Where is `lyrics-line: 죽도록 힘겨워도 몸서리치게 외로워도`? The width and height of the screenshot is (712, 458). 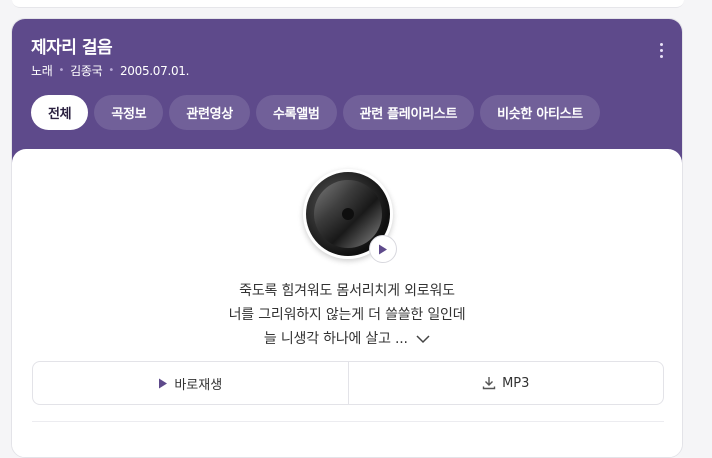
lyrics-line: 죽도록 힘겨워도 몸서리치게 외로워도 is located at coordinates (347, 291).